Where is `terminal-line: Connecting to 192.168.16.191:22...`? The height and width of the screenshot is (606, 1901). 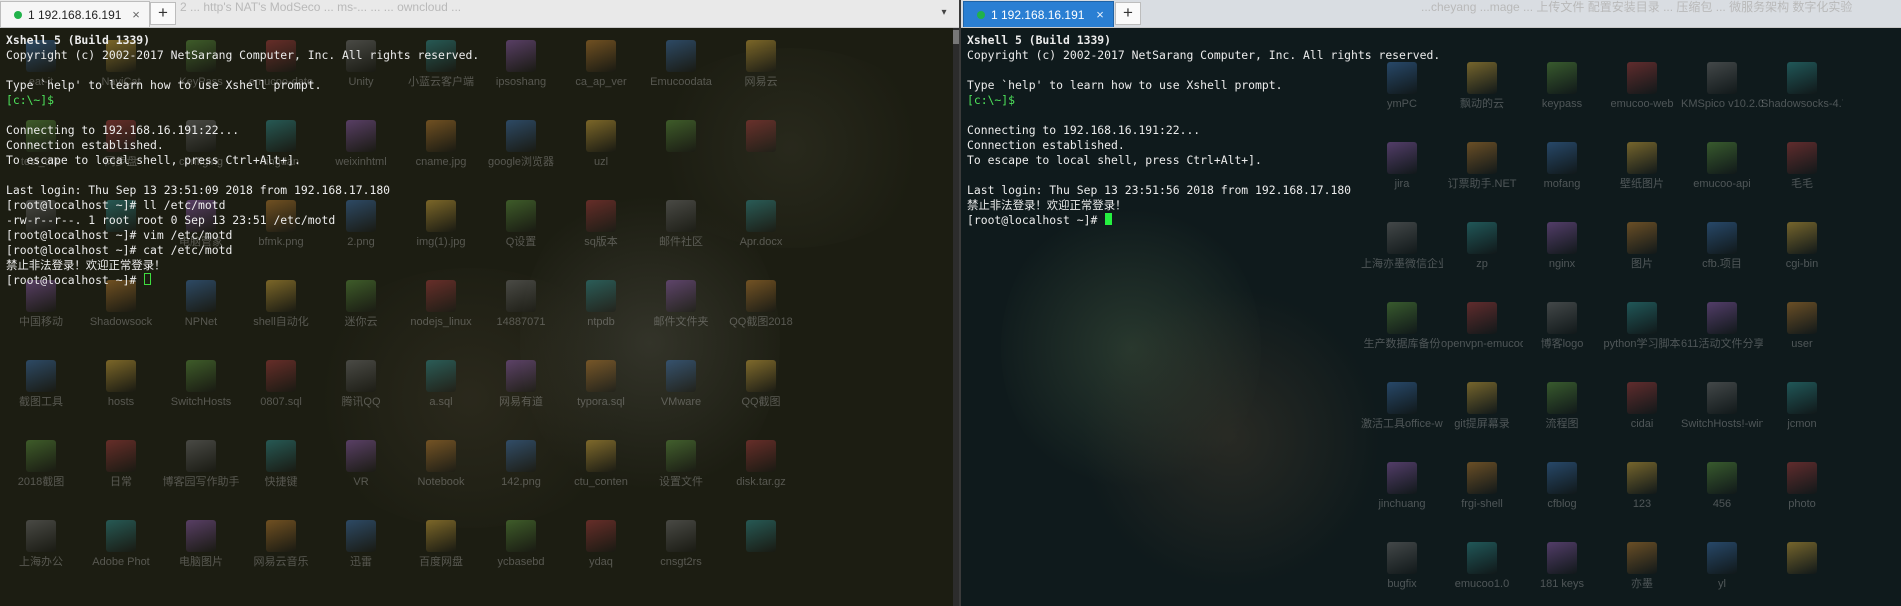
terminal-line: Connecting to 192.168.16.191:22... is located at coordinates (1084, 130).